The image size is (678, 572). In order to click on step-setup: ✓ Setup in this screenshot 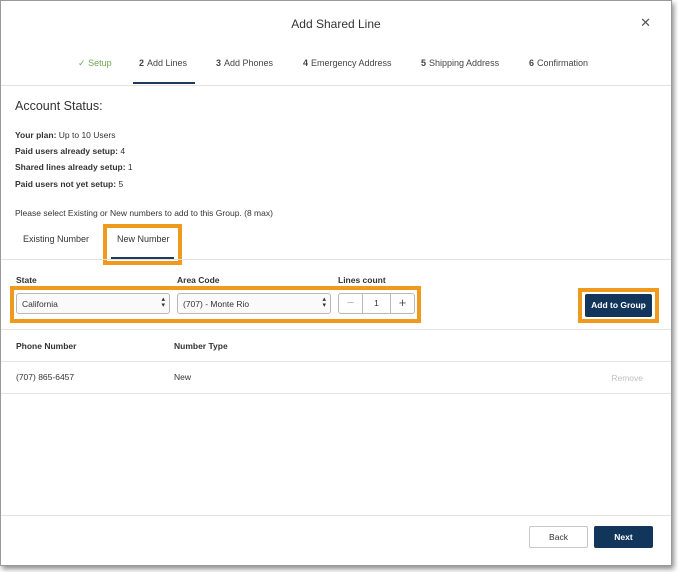, I will do `click(95, 63)`.